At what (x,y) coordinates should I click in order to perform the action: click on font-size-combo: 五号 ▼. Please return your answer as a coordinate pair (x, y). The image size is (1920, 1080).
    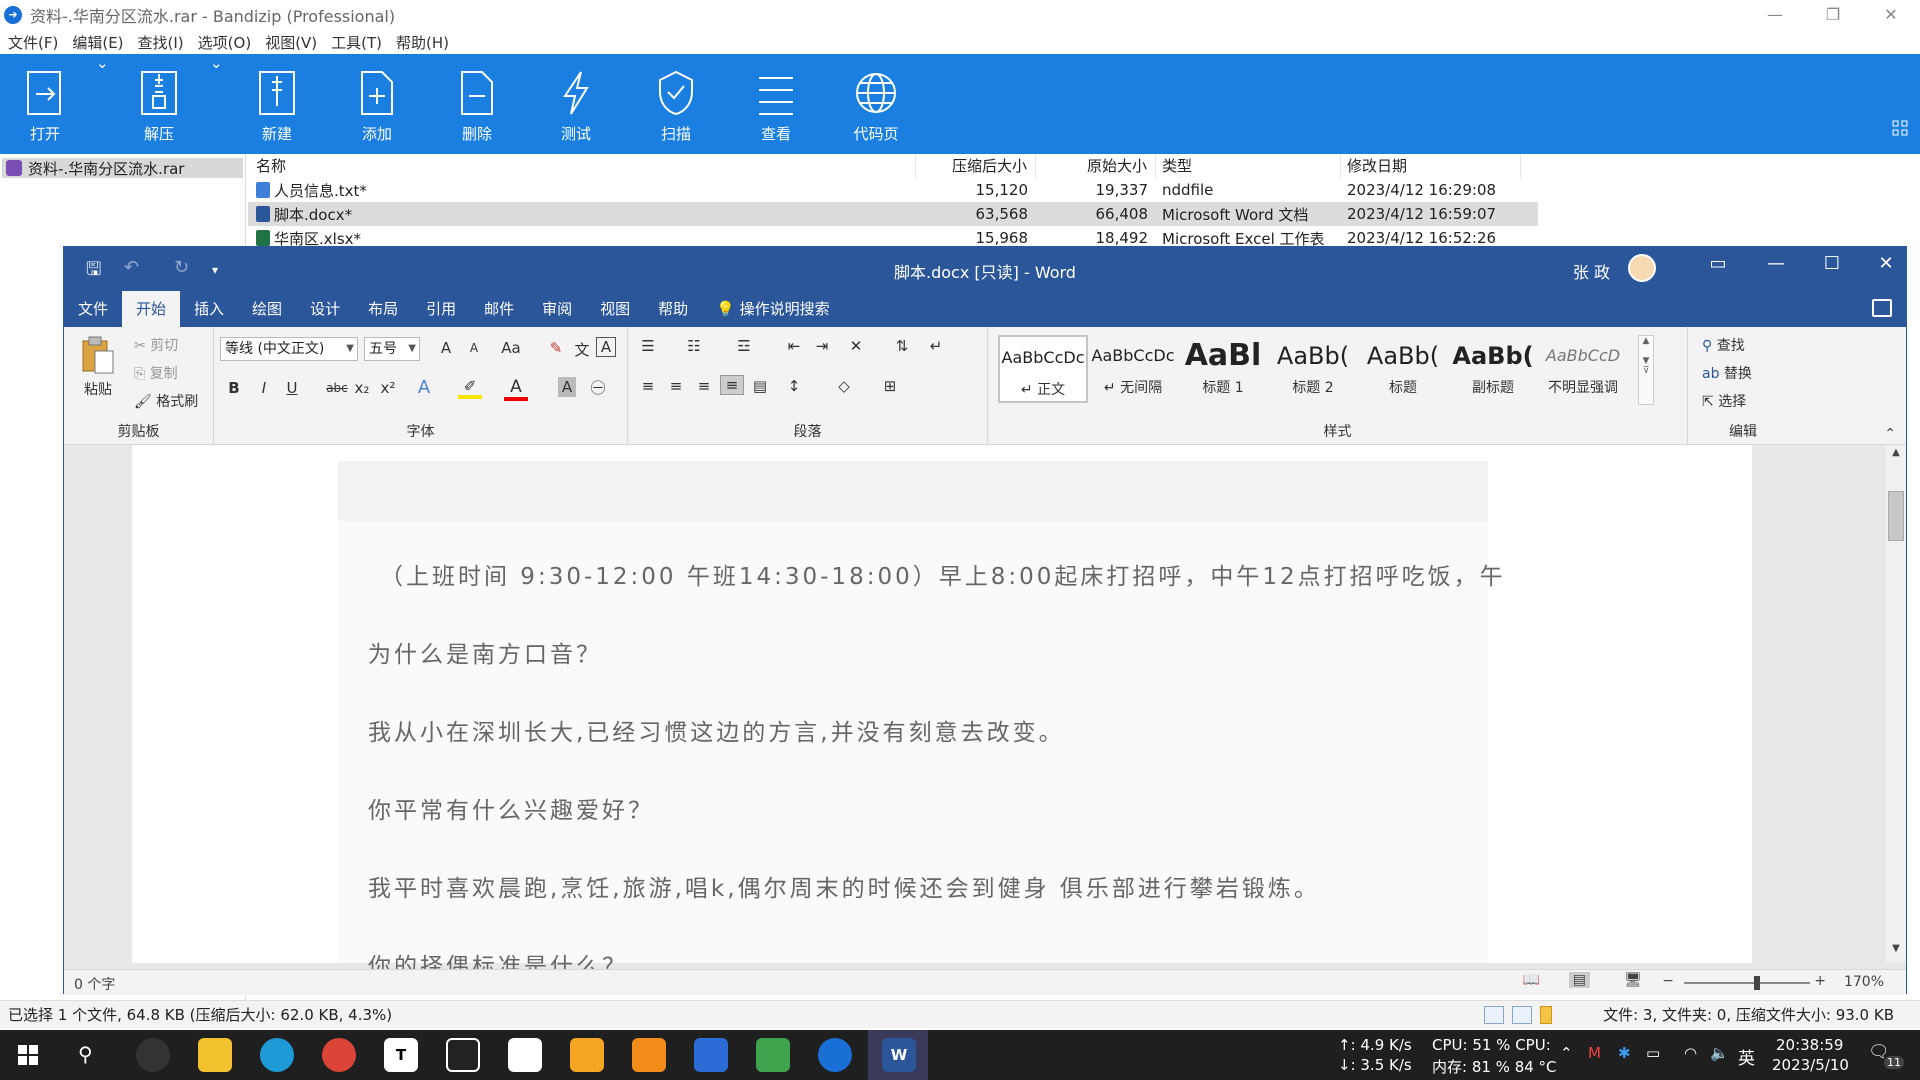
    Looking at the image, I should click on (392, 349).